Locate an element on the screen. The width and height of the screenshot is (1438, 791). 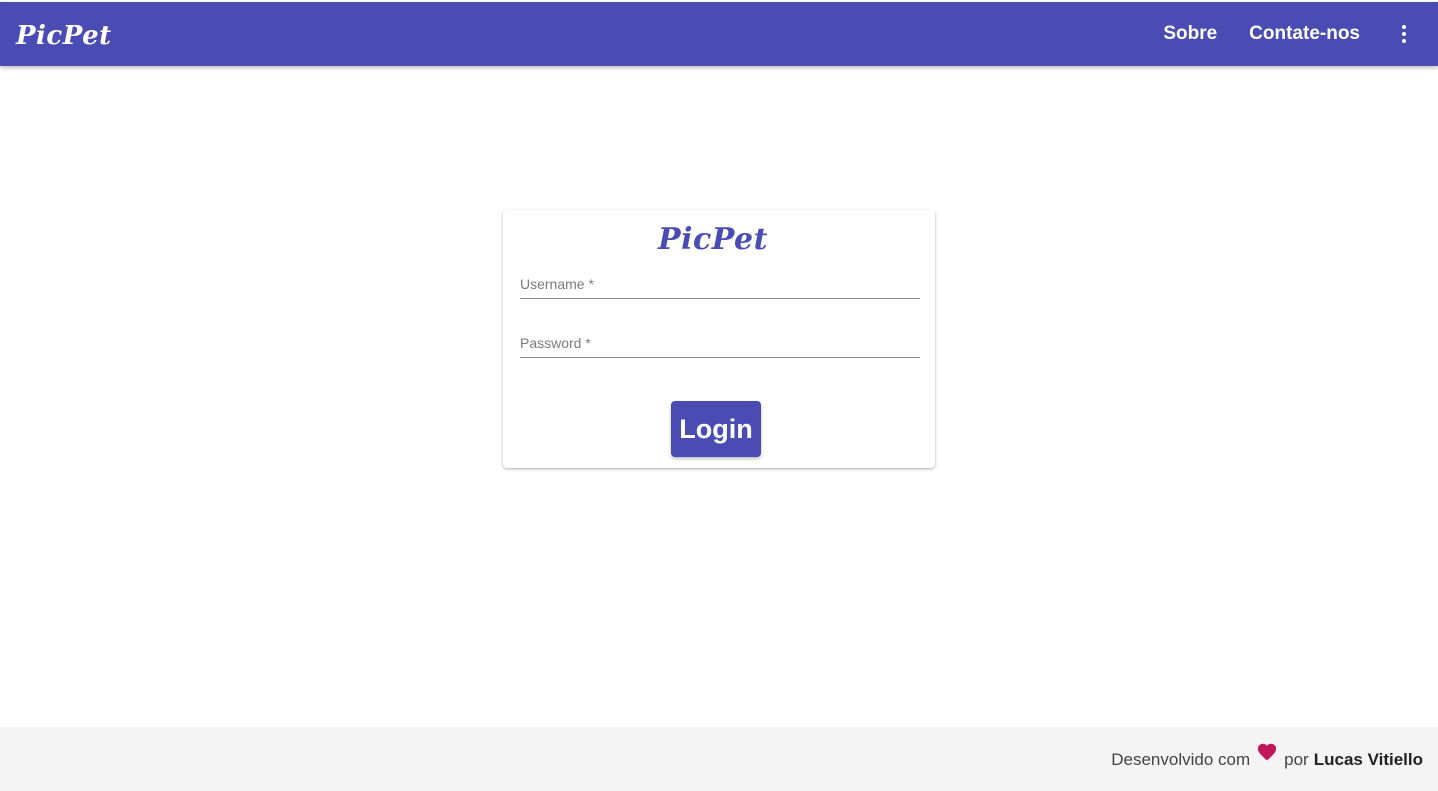
brand-logo: PicPet is located at coordinates (64, 36).